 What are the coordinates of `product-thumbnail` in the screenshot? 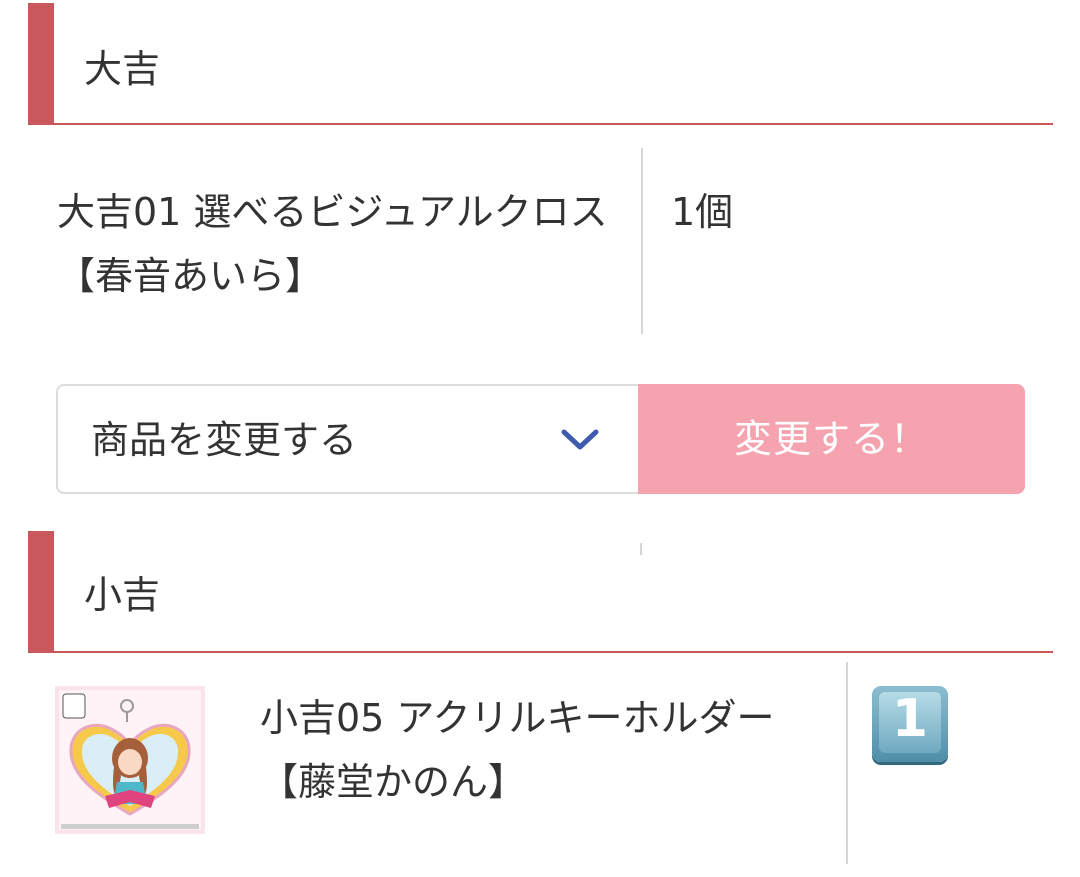 It's located at (130, 760).